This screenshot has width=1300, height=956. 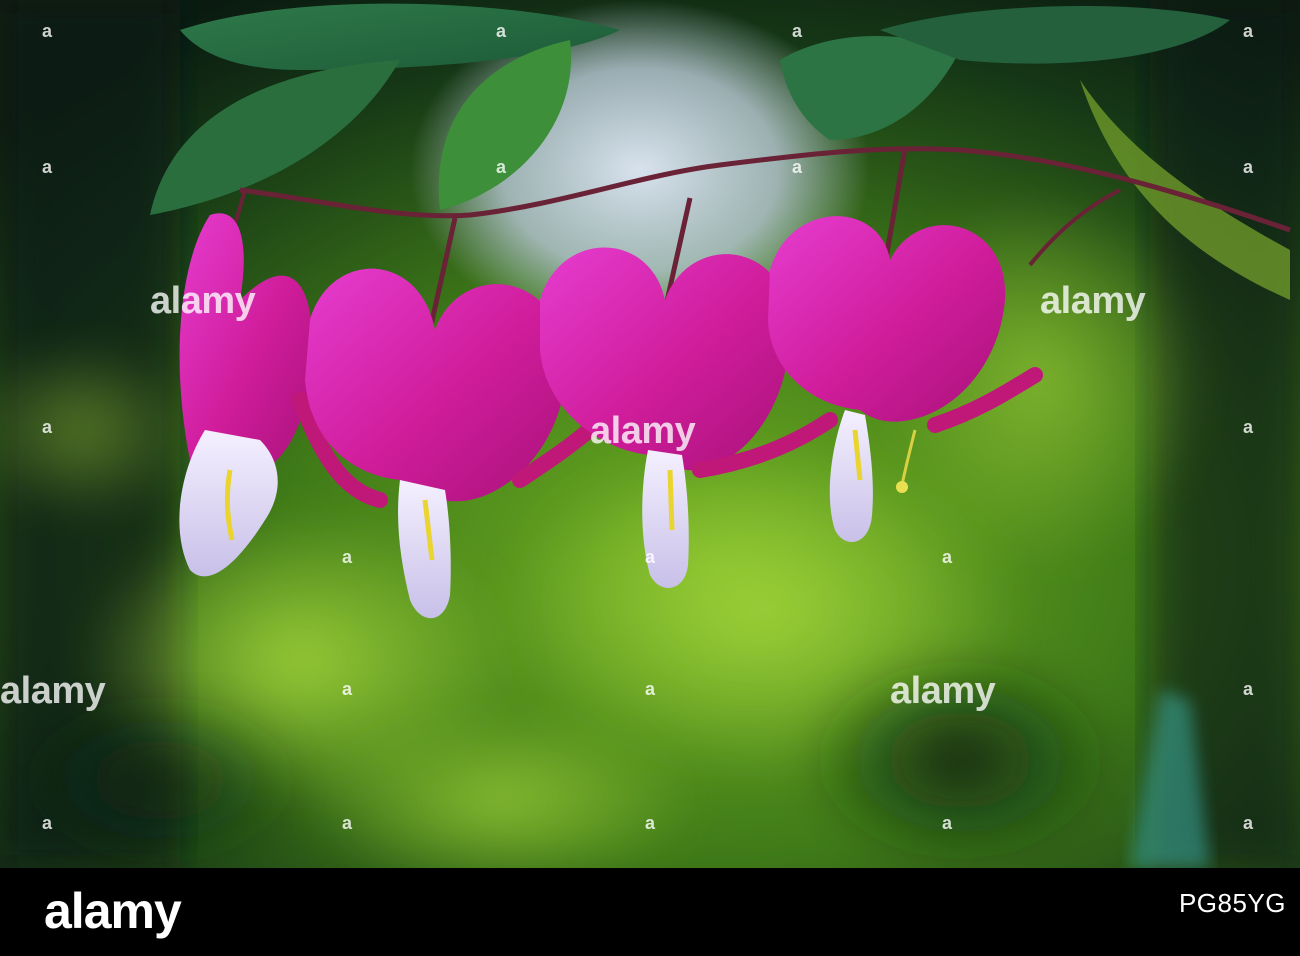 What do you see at coordinates (113, 911) in the screenshot?
I see `alamy-logo: alamy` at bounding box center [113, 911].